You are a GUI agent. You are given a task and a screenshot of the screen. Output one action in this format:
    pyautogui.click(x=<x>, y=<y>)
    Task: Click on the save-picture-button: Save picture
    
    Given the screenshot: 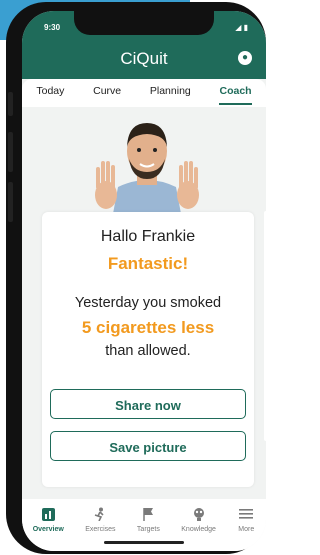 What is the action you would take?
    pyautogui.click(x=148, y=446)
    